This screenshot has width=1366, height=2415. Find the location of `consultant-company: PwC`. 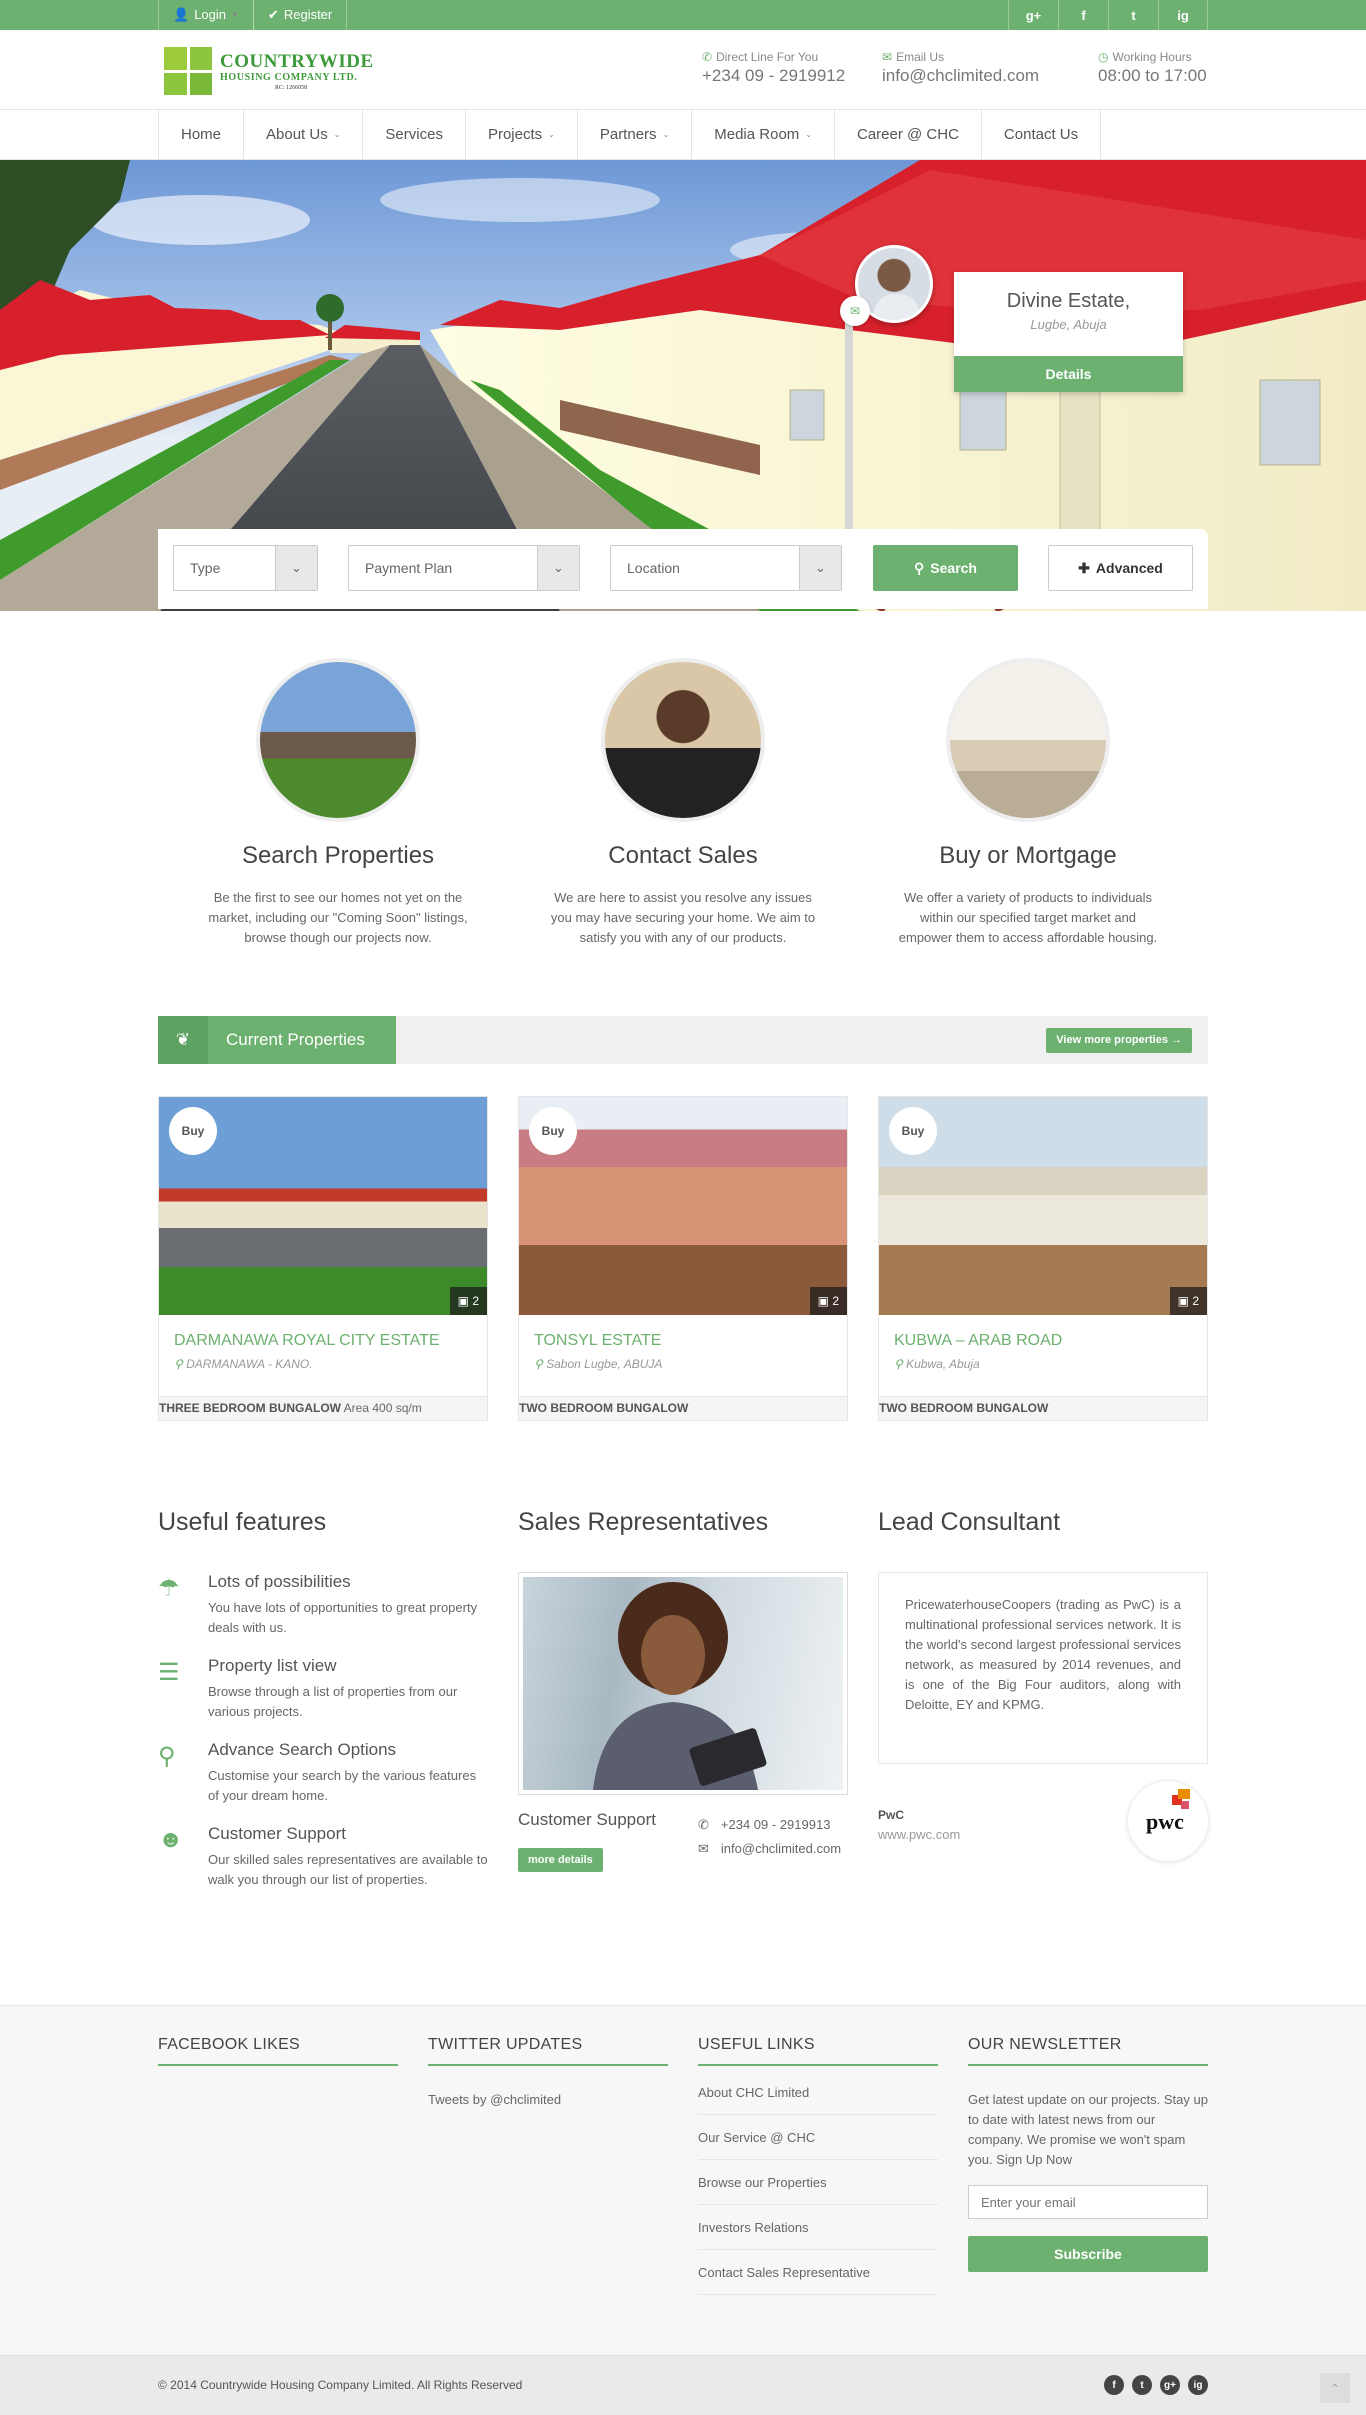

consultant-company: PwC is located at coordinates (891, 1815).